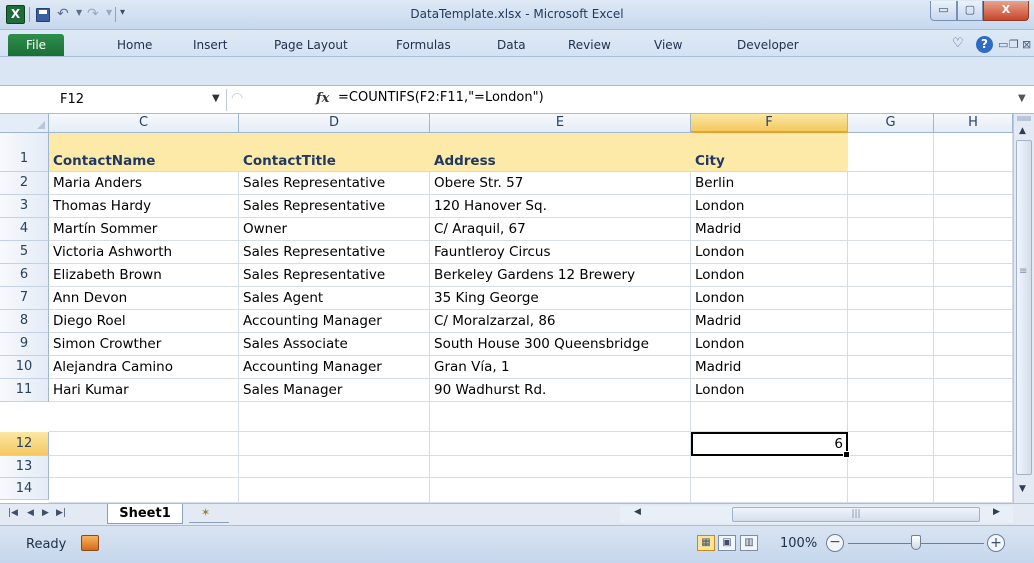 Image resolution: width=1034 pixels, height=563 pixels. I want to click on row-header: 8, so click(24, 321).